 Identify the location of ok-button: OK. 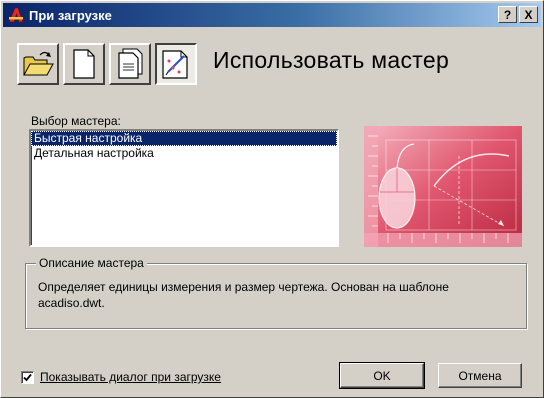
(382, 375).